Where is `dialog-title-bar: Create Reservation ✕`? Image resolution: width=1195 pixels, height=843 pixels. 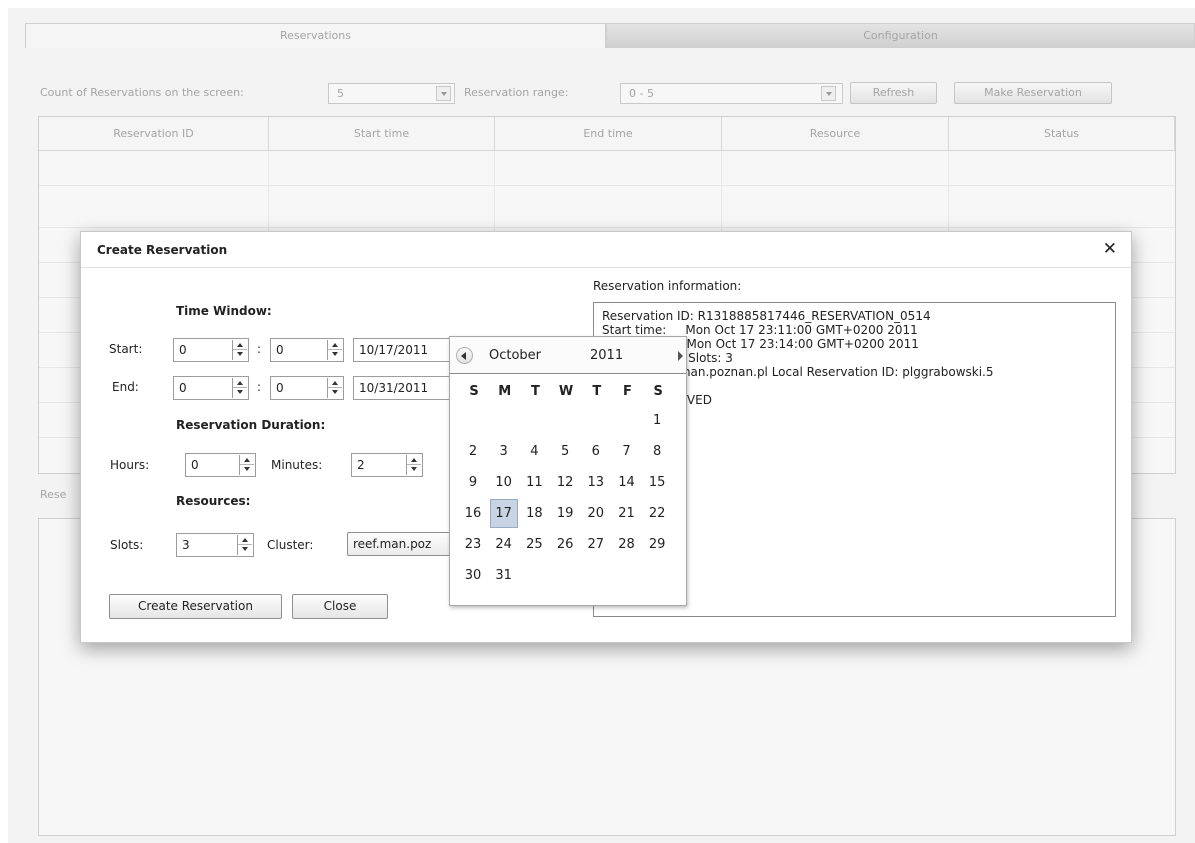
dialog-title-bar: Create Reservation ✕ is located at coordinates (606, 250).